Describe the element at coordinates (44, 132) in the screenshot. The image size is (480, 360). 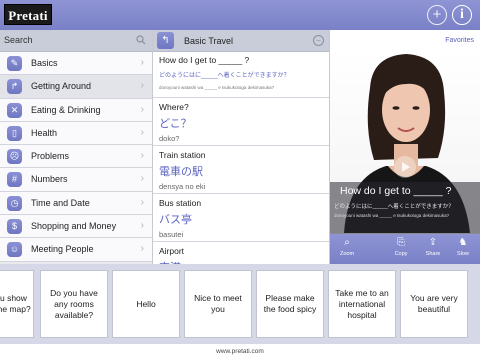
I see `sidebar-item-label: Health` at that location.